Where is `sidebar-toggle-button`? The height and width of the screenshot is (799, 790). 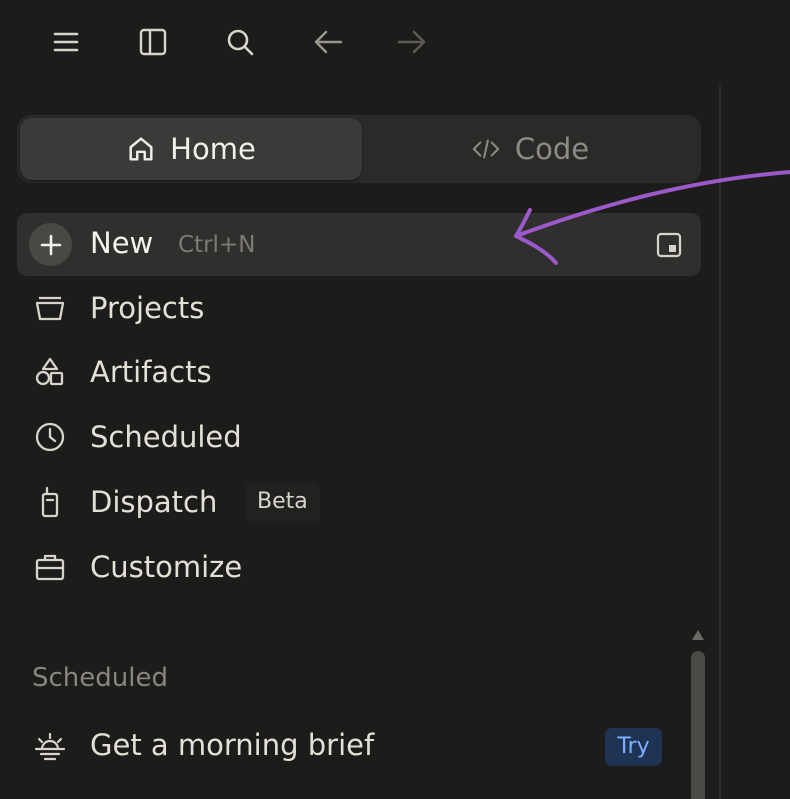 sidebar-toggle-button is located at coordinates (153, 42).